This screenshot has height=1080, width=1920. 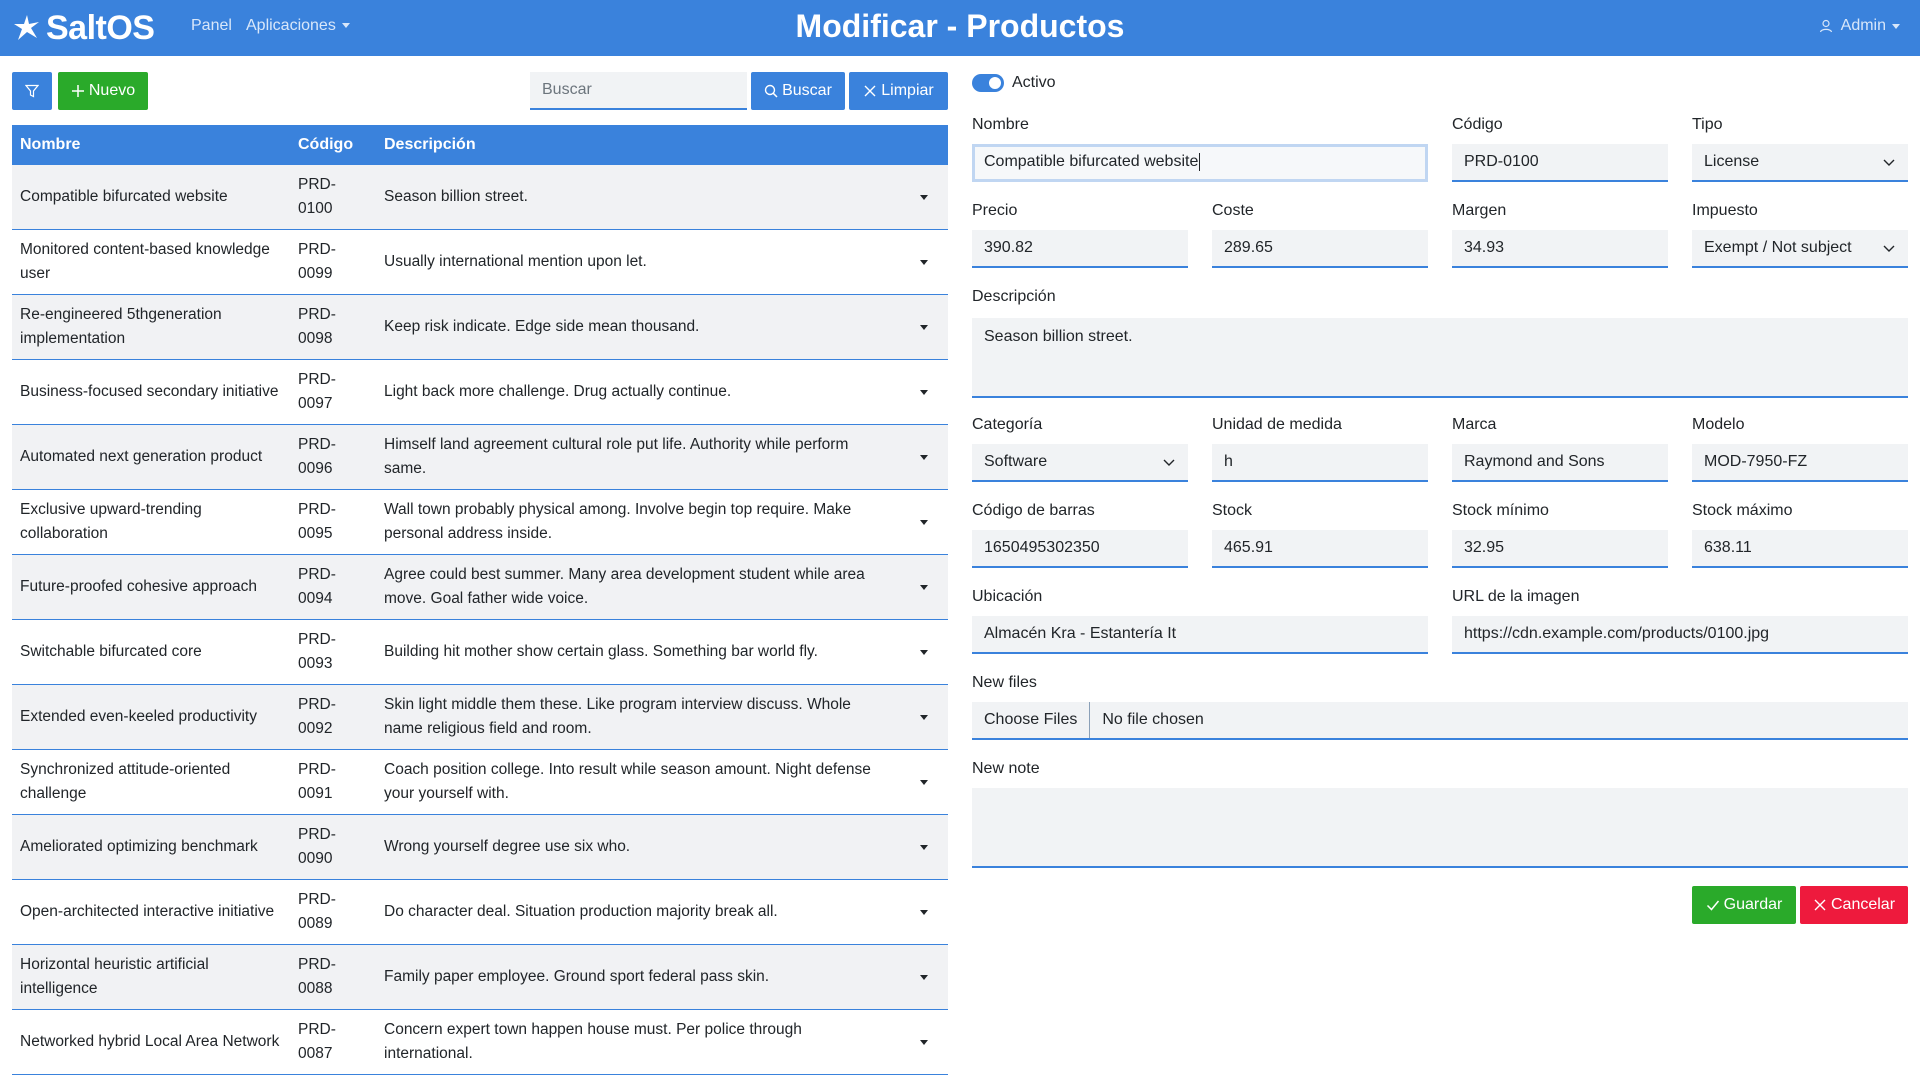 I want to click on save-button: Guardar, so click(x=1744, y=905).